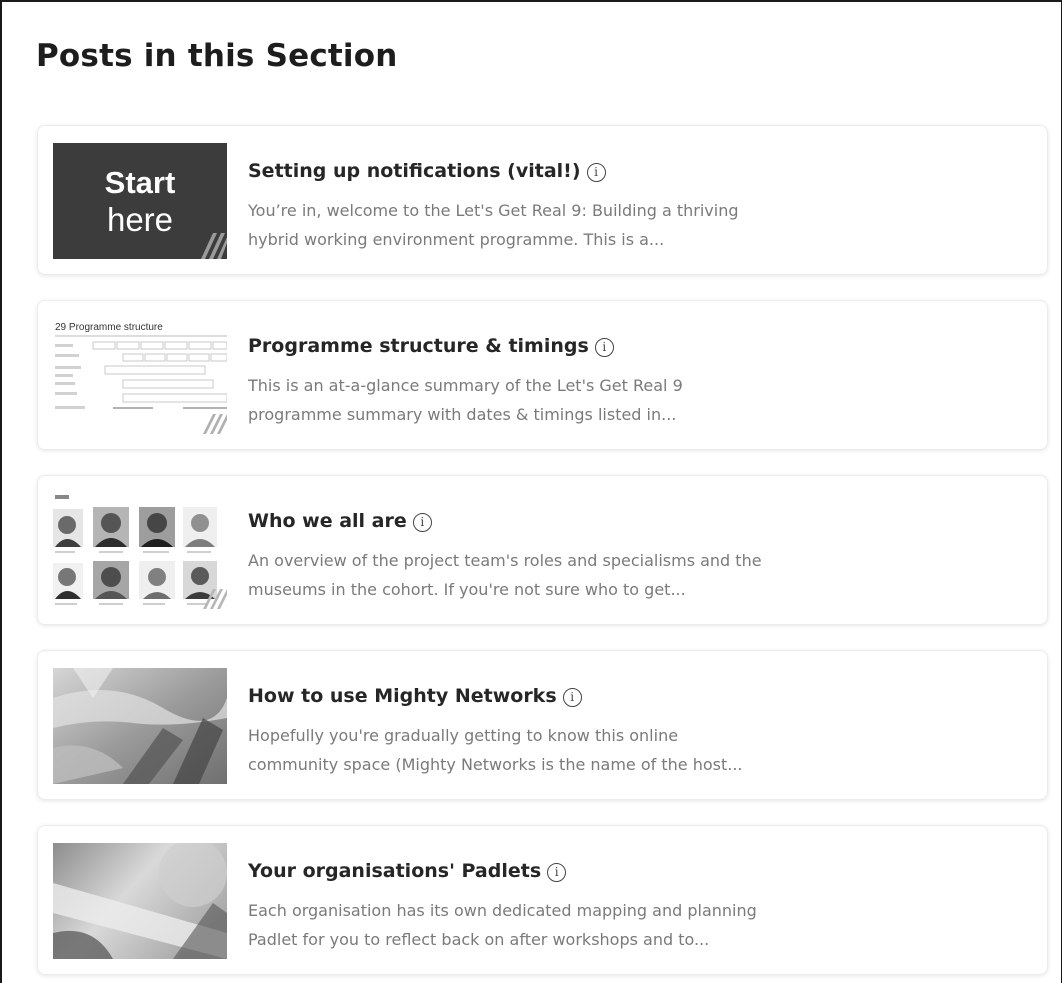  Describe the element at coordinates (431, 346) in the screenshot. I see `post-title: Programme structure & timings i` at that location.